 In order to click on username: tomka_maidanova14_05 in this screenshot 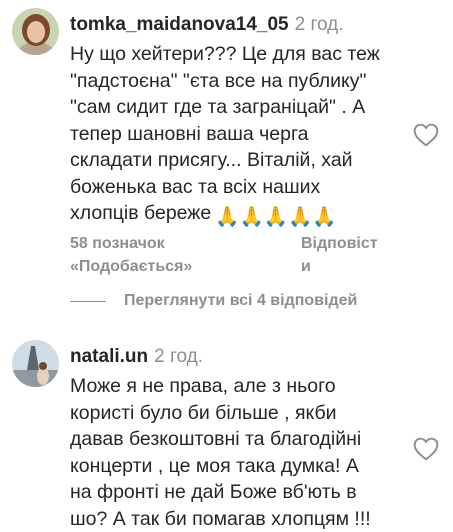, I will do `click(179, 24)`.